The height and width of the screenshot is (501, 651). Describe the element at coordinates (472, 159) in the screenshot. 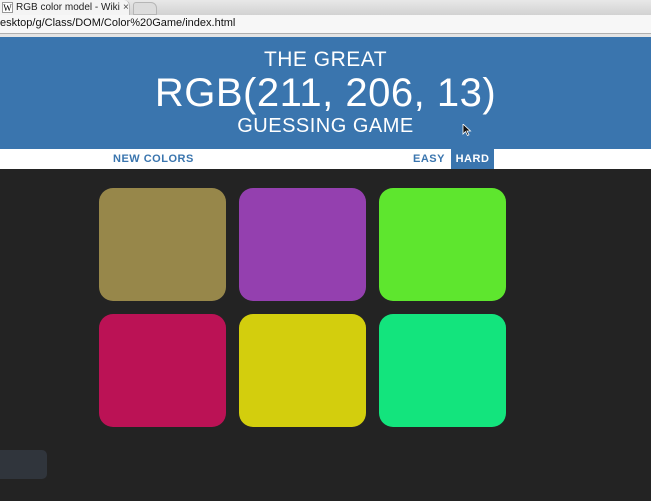

I see `hard-mode-button: Hard` at that location.